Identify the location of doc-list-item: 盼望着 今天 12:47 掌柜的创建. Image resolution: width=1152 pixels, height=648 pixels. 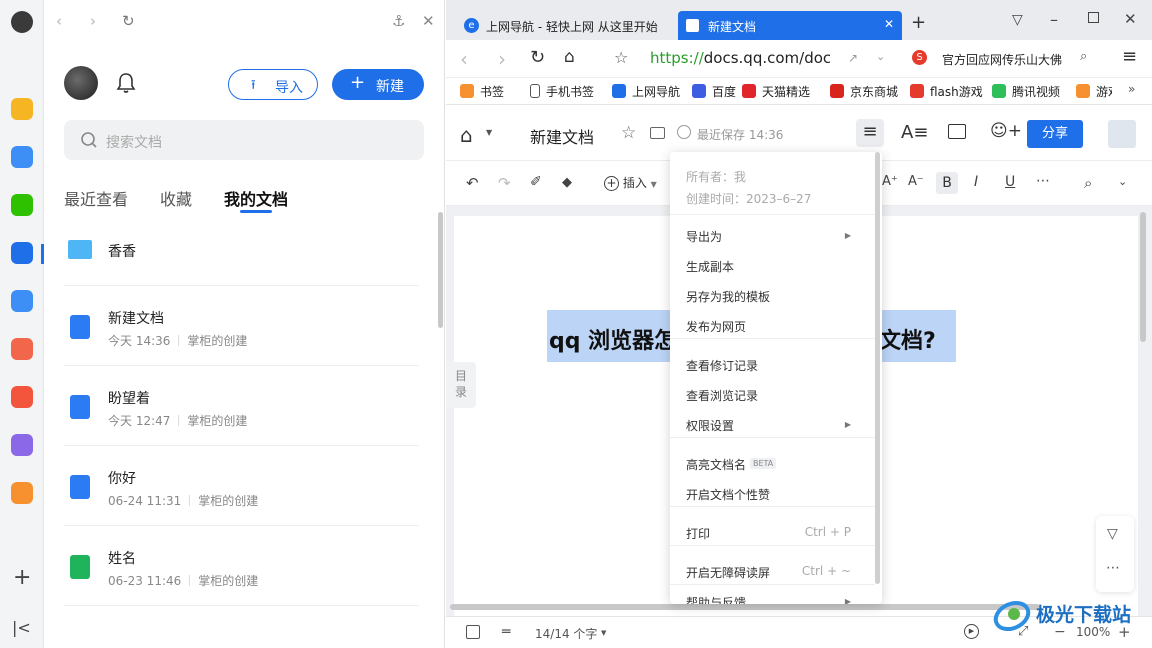
(241, 406).